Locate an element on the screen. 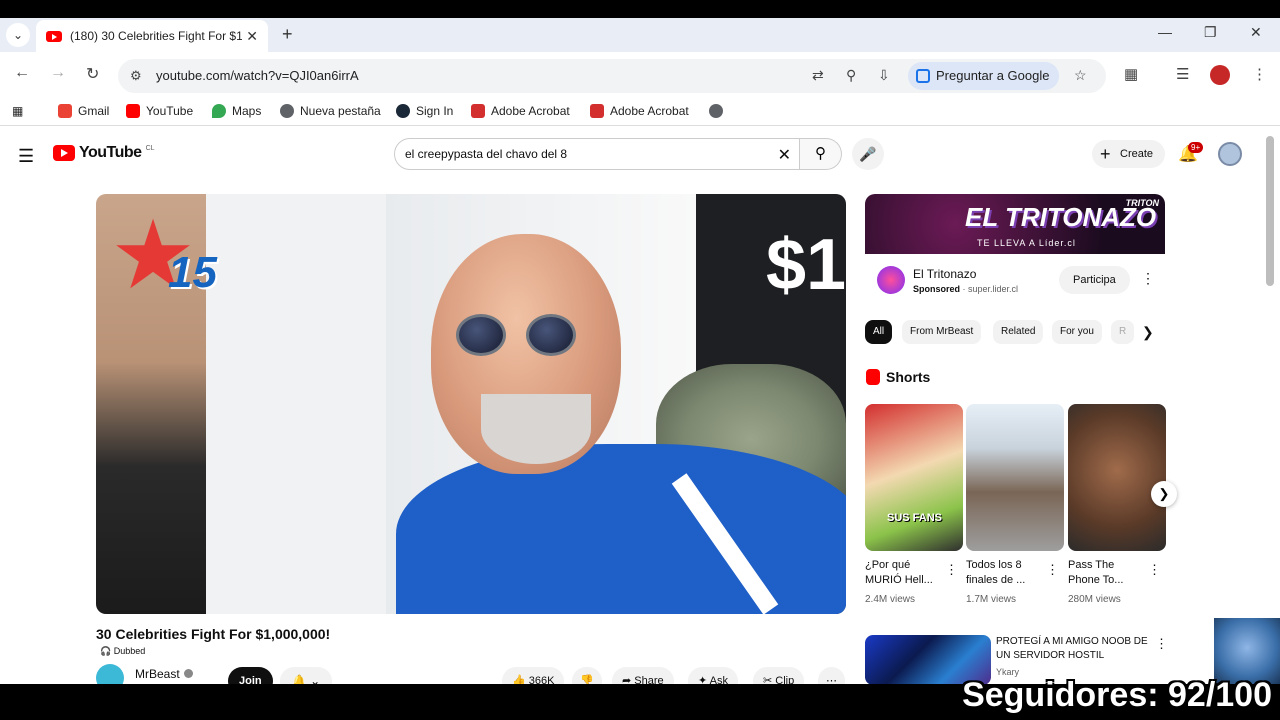 The height and width of the screenshot is (720, 1280). related-filter-chips: All From MrBeast Related For you R is located at coordinates (1015, 333).